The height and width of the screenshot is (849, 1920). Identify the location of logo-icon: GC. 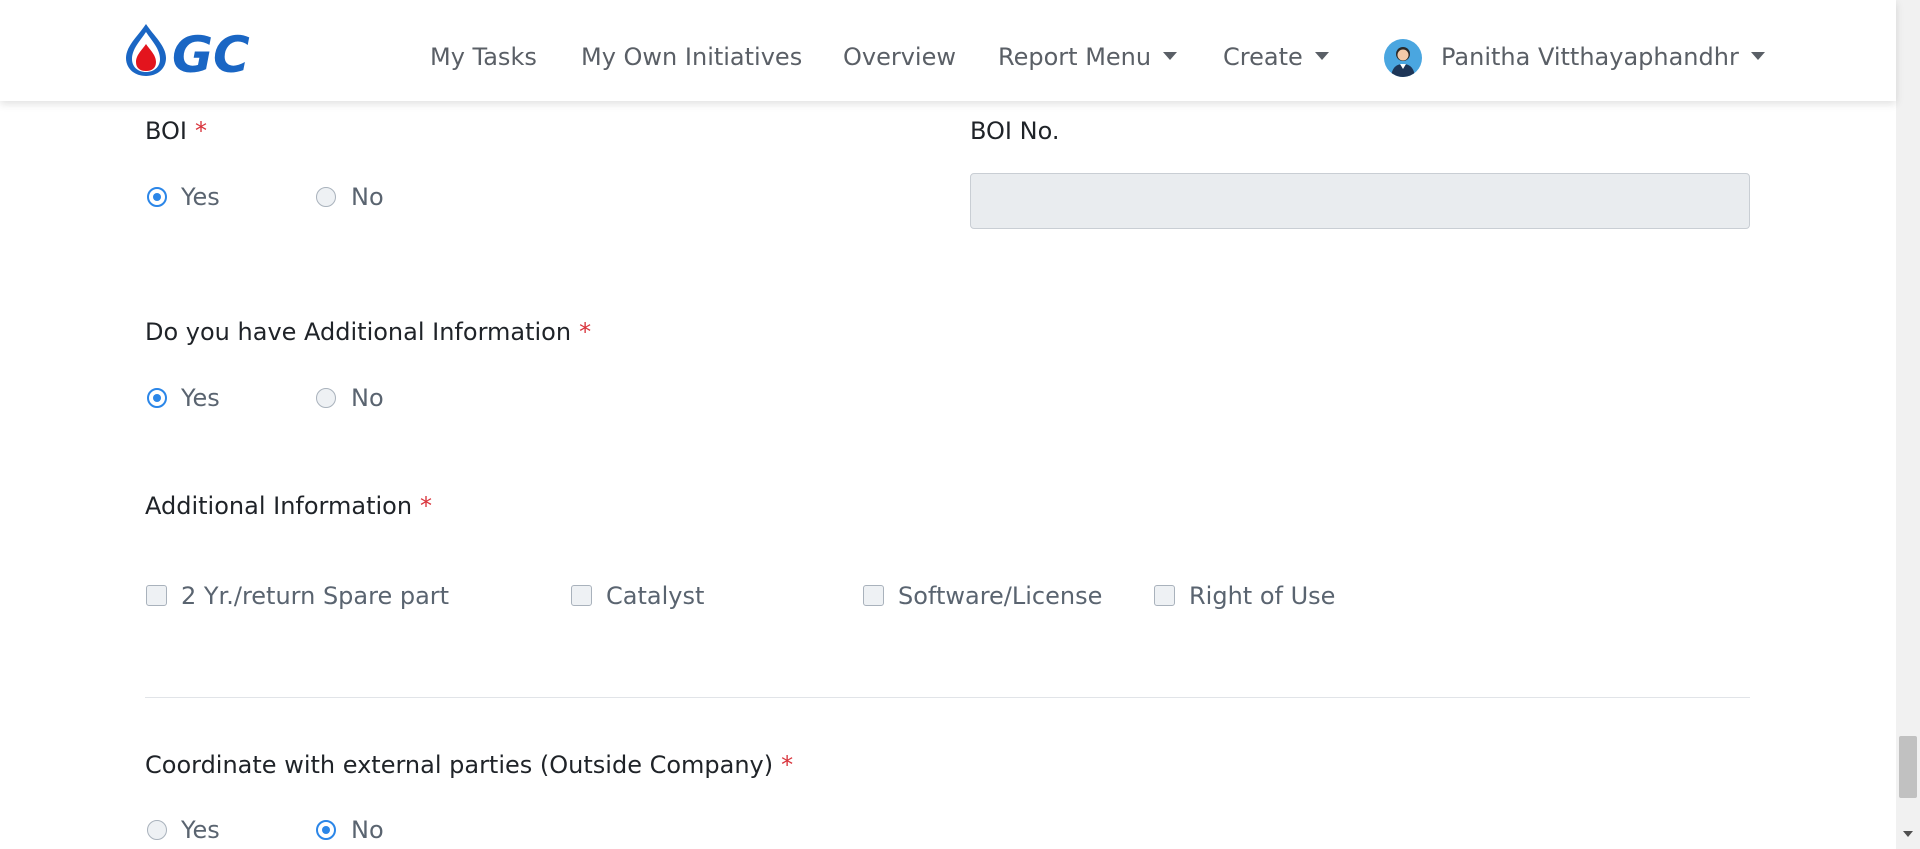
(188, 54).